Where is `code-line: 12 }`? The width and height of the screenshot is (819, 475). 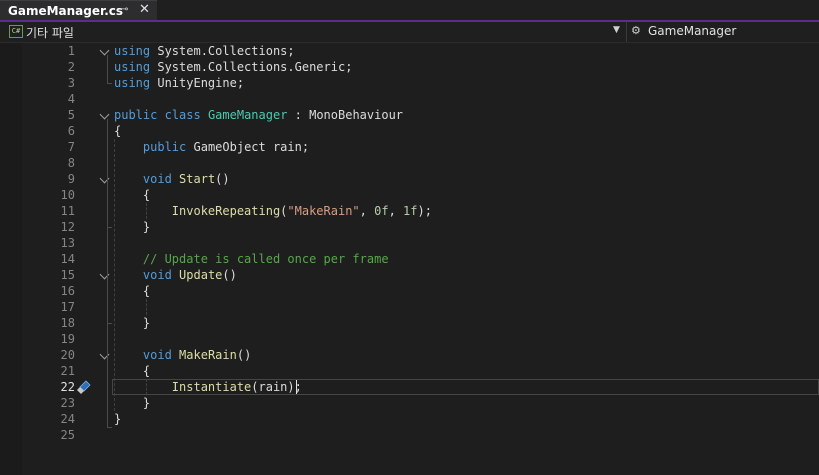 code-line: 12 } is located at coordinates (409, 227).